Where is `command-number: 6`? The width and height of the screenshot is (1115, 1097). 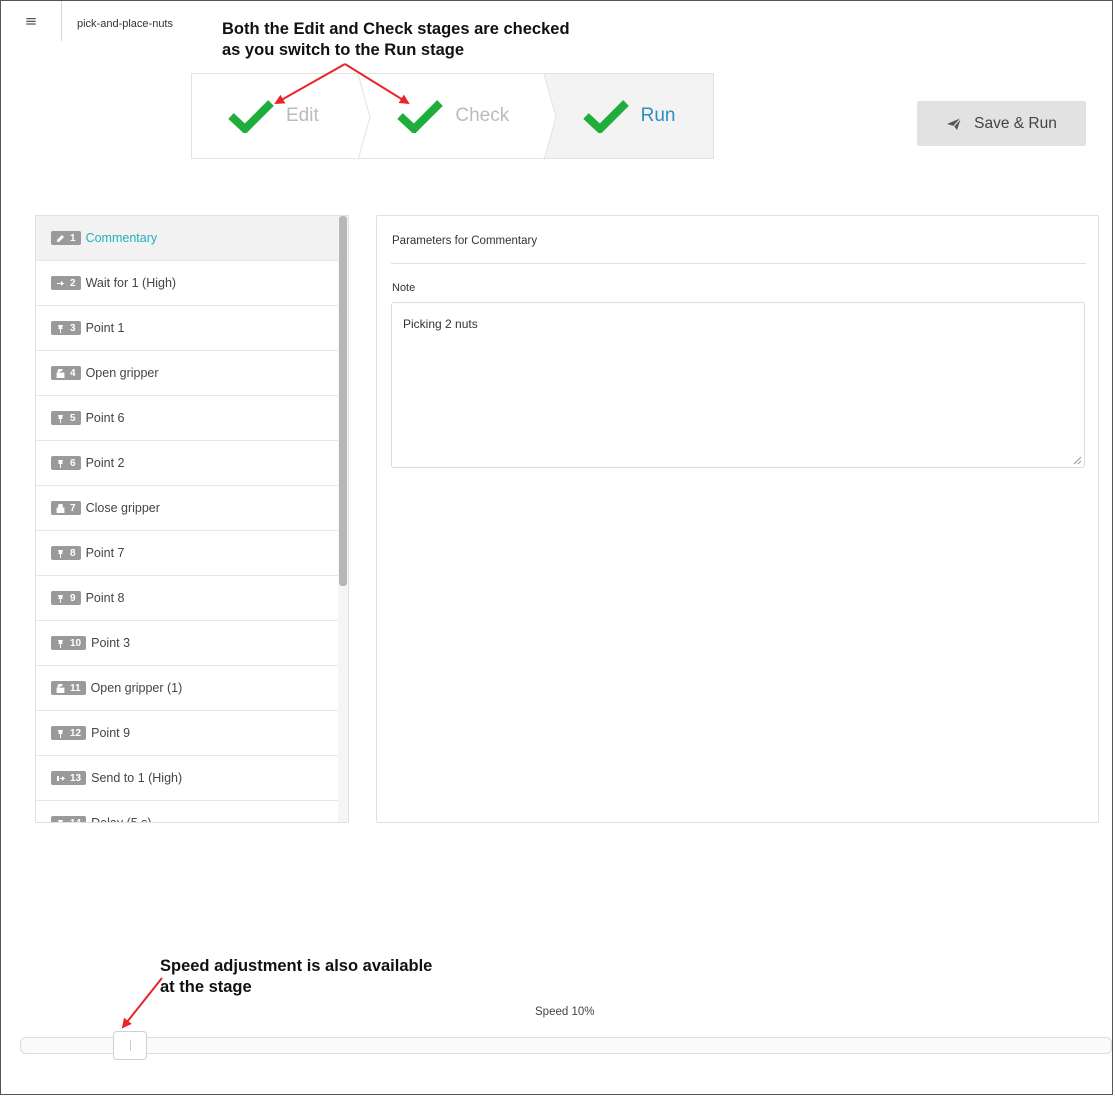 command-number: 6 is located at coordinates (73, 463).